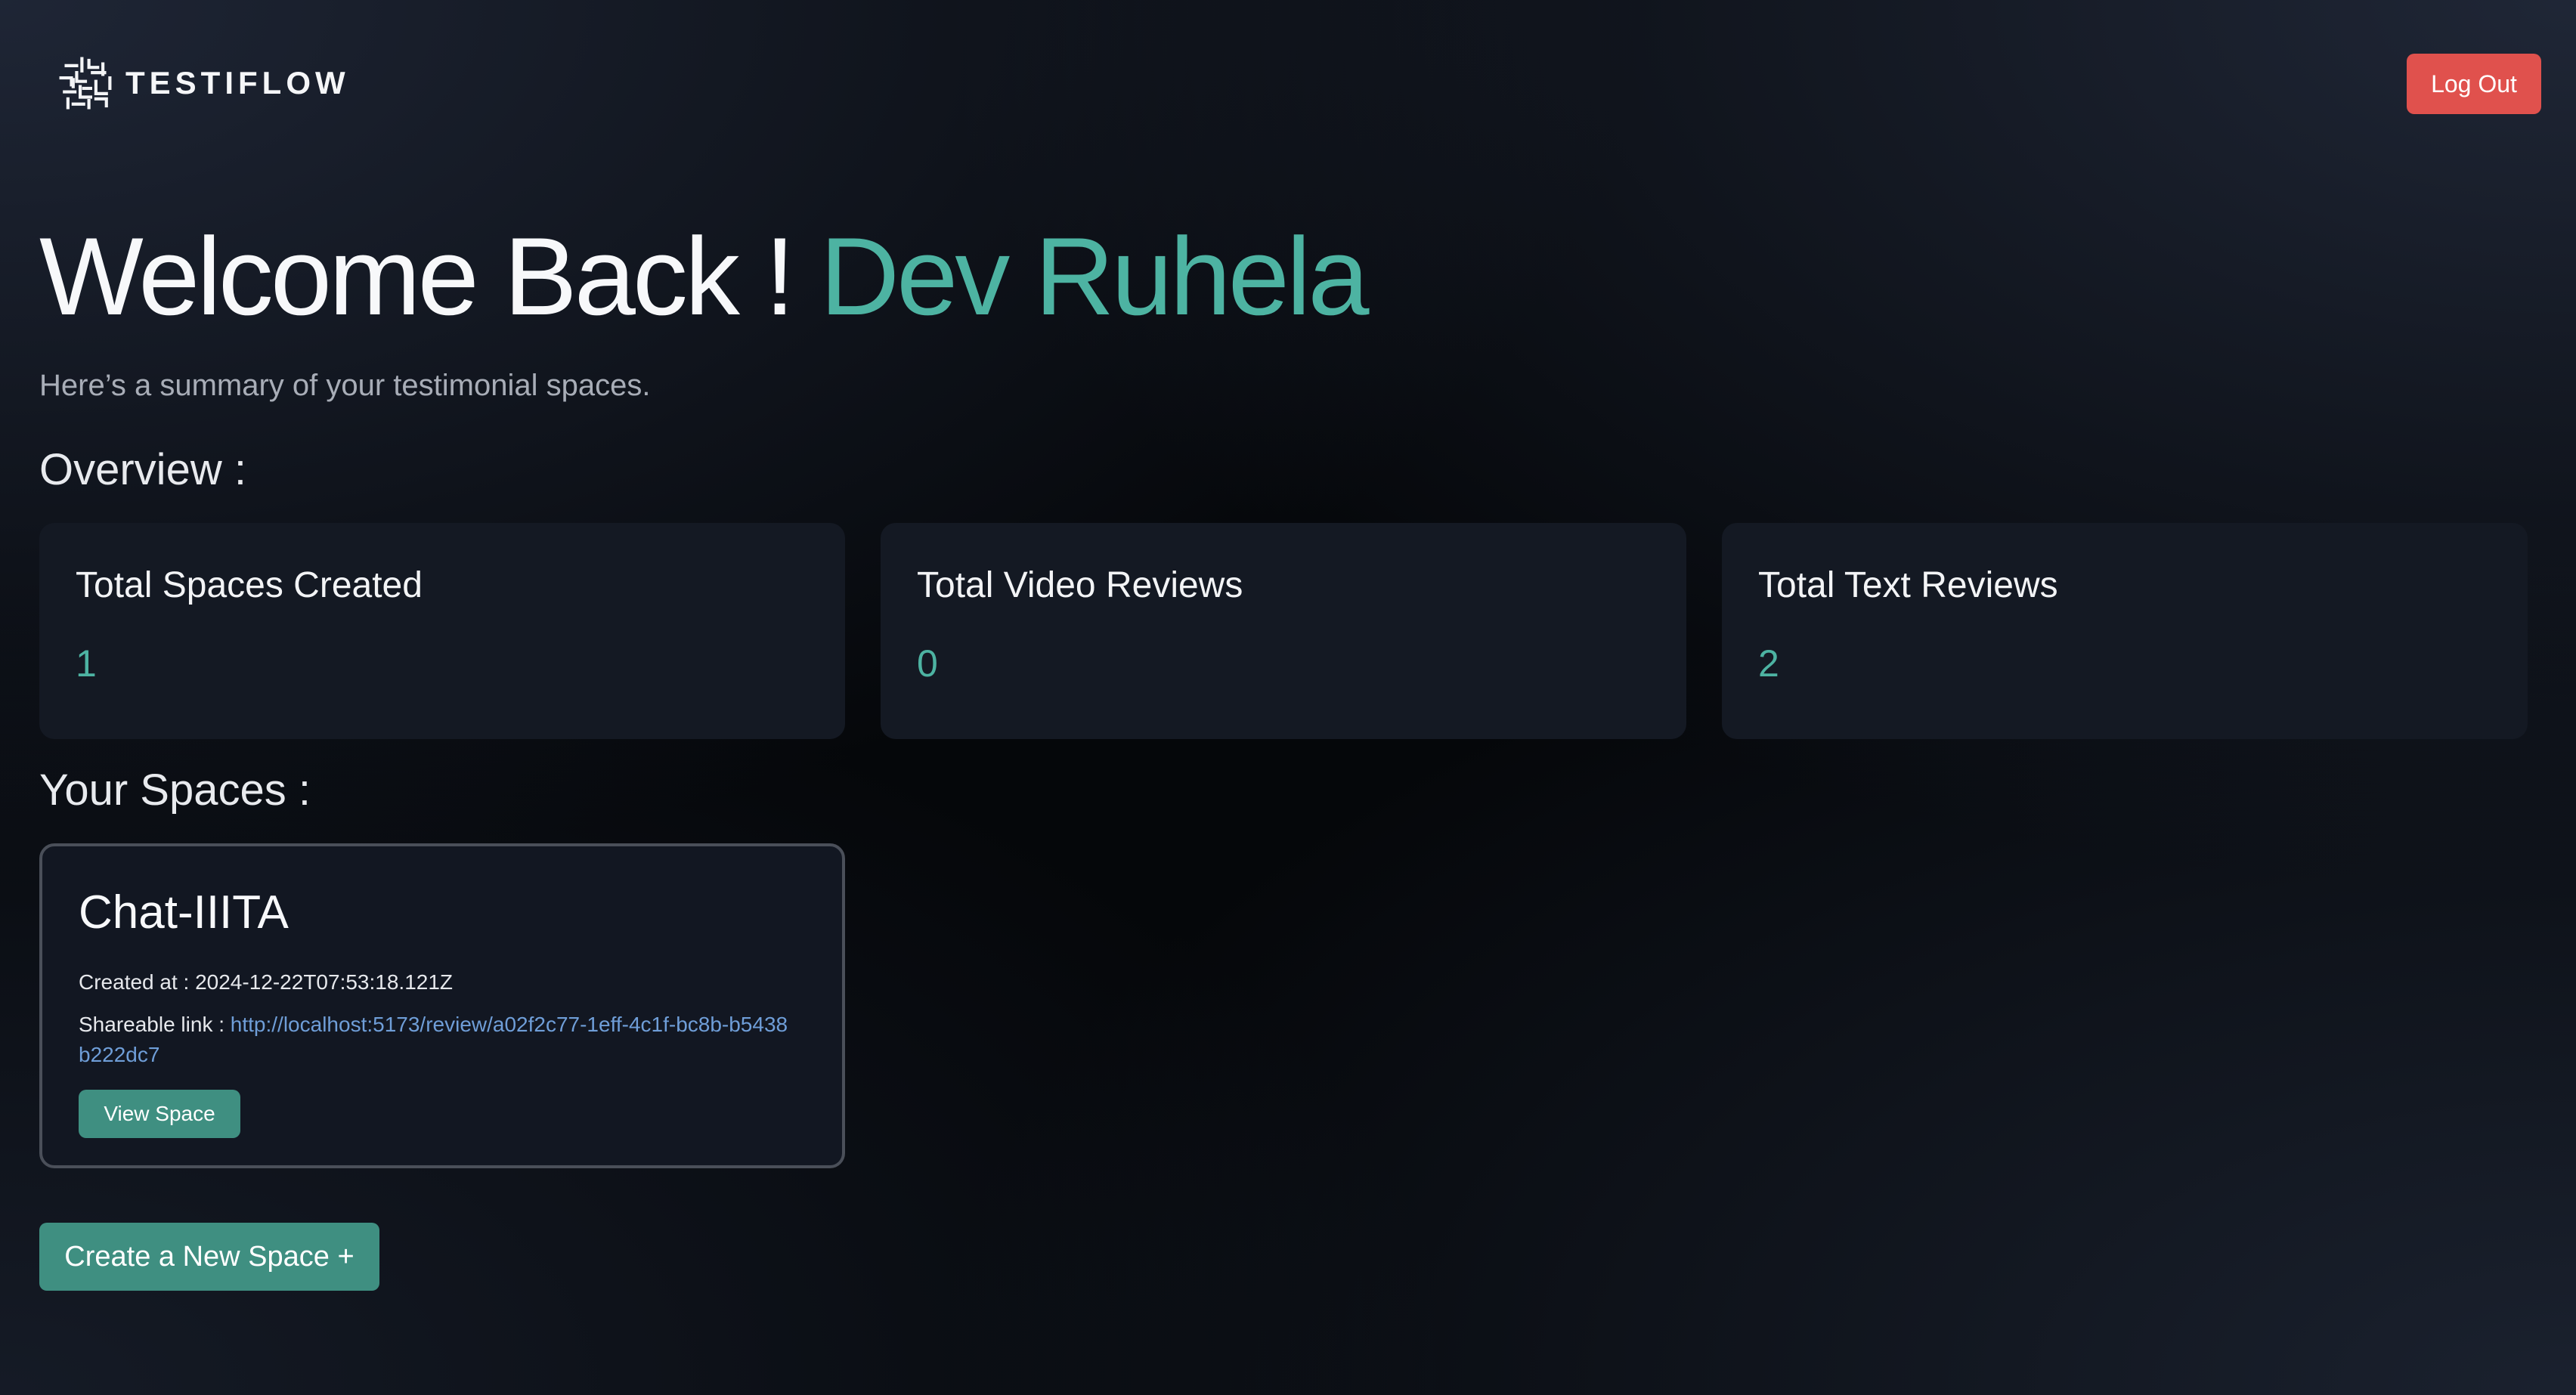 This screenshot has height=1395, width=2576. Describe the element at coordinates (175, 791) in the screenshot. I see `your-spaces-title: Your Spaces :` at that location.